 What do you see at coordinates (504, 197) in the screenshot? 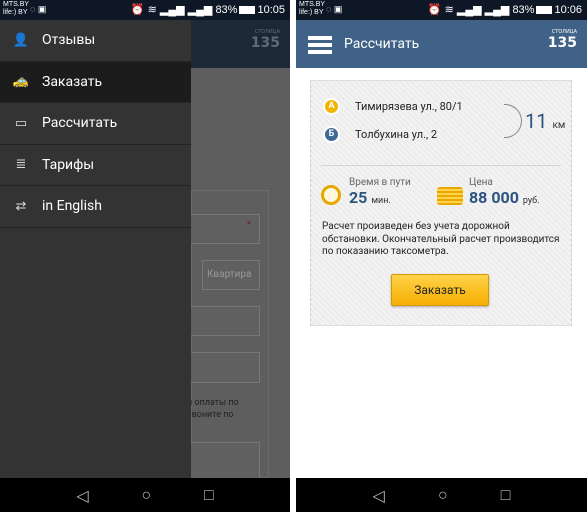
I see `price-value: 88 000 руб.` at bounding box center [504, 197].